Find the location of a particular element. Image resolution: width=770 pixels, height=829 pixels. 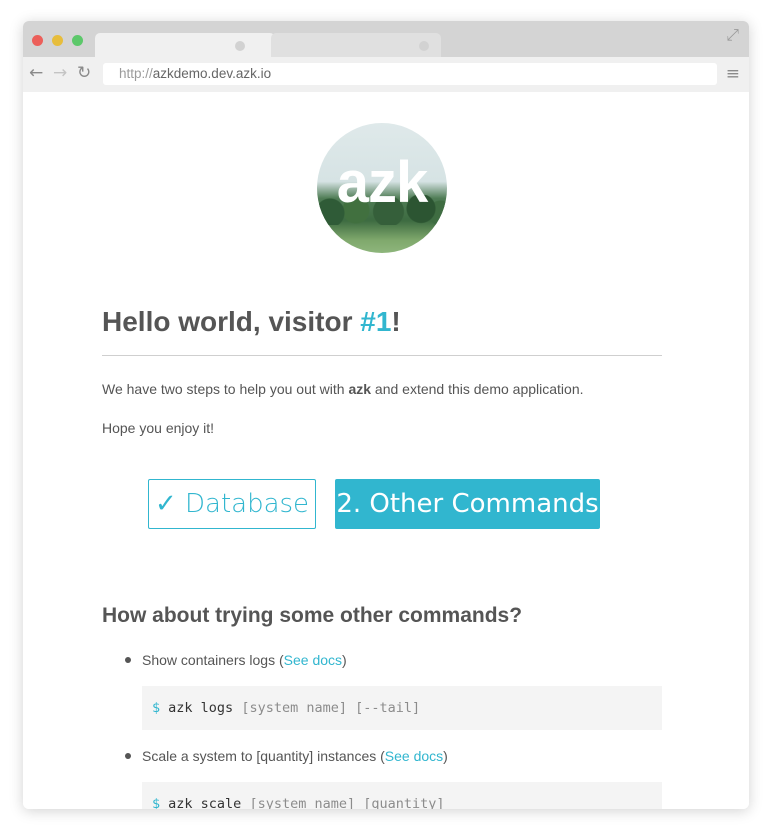

url-host: azkdemo.dev.azk.io is located at coordinates (212, 73).